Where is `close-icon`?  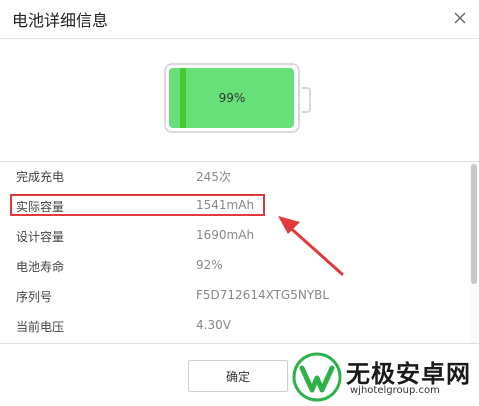 close-icon is located at coordinates (460, 18).